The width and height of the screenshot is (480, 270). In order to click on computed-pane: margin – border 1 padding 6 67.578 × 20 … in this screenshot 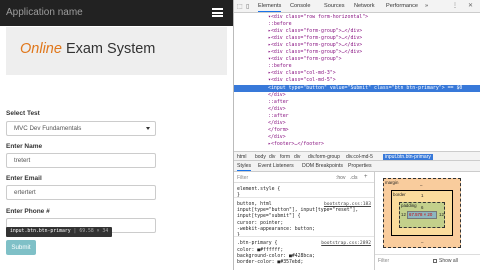, I will do `click(427, 221)`.